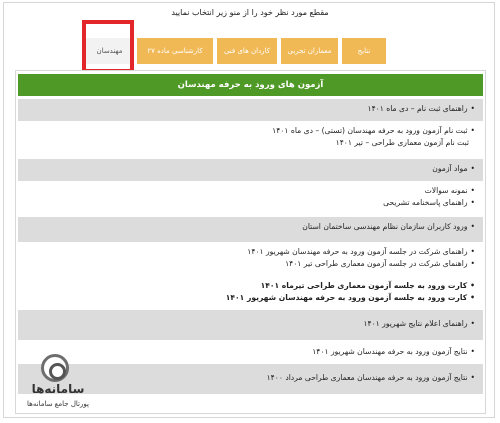 Image resolution: width=500 pixels, height=423 pixels. Describe the element at coordinates (108, 46) in the screenshot. I see `highlight-box` at that location.